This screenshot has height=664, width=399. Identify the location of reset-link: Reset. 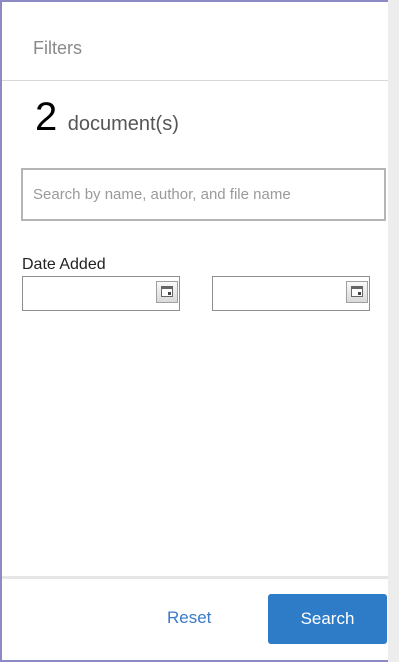
(189, 618).